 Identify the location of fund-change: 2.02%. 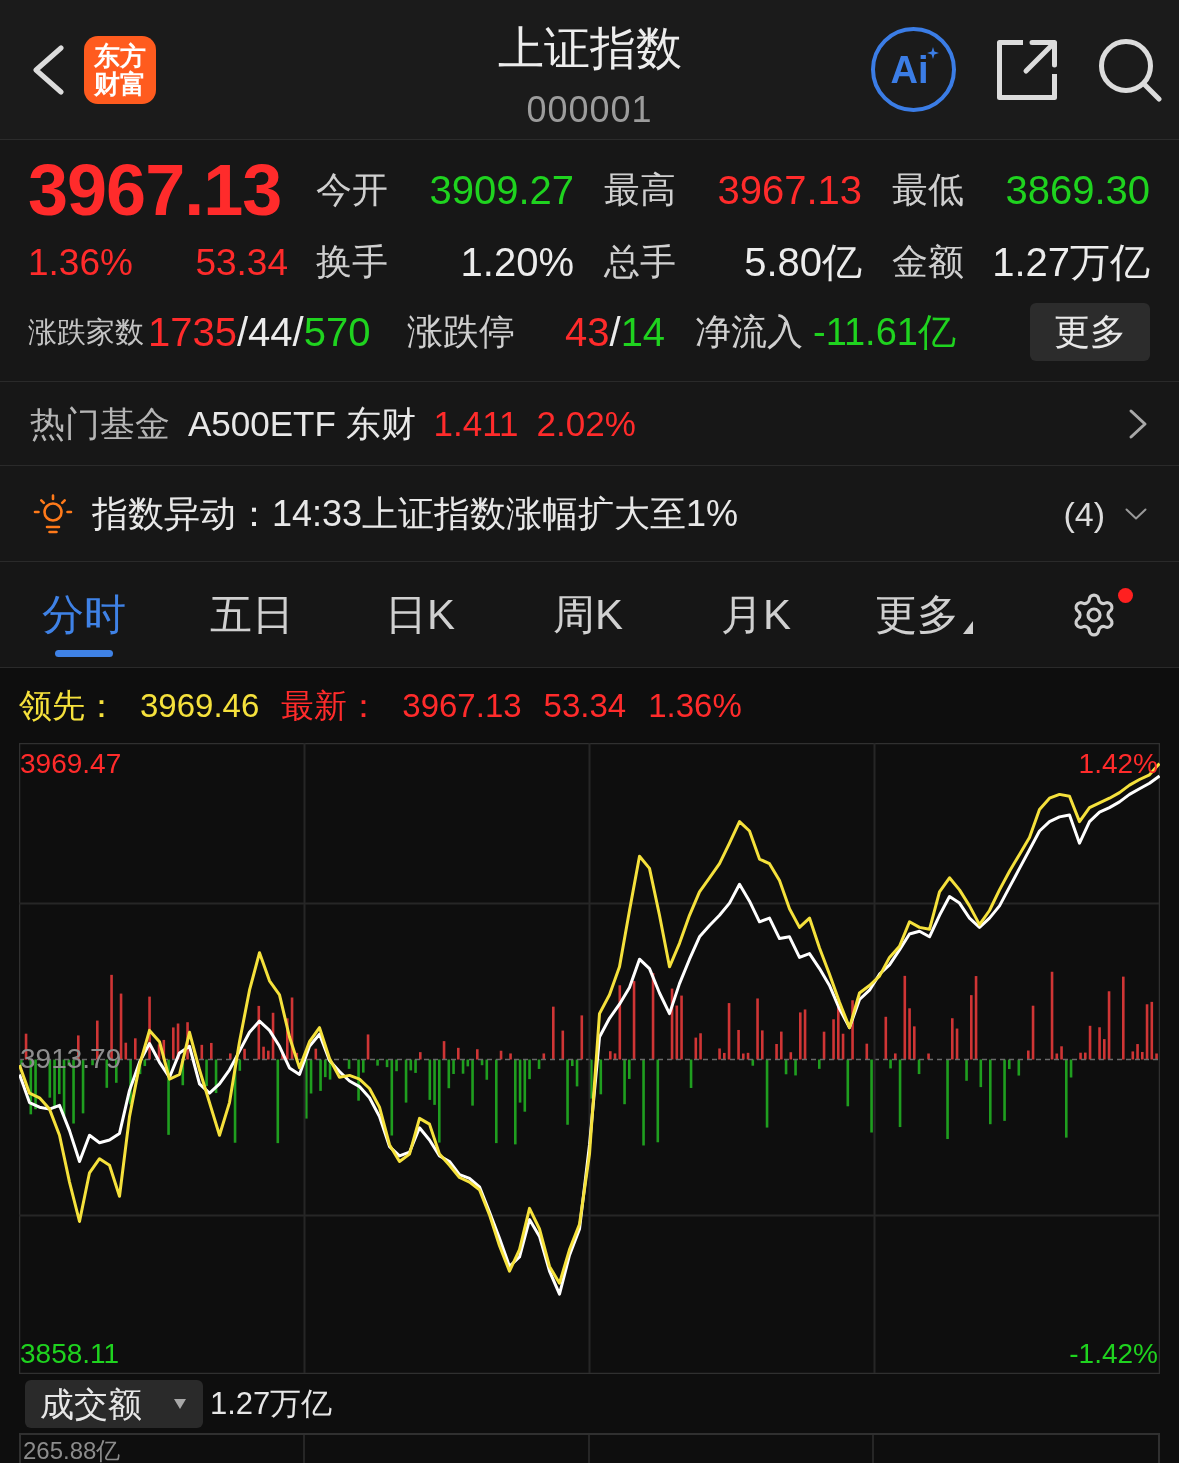
(586, 423).